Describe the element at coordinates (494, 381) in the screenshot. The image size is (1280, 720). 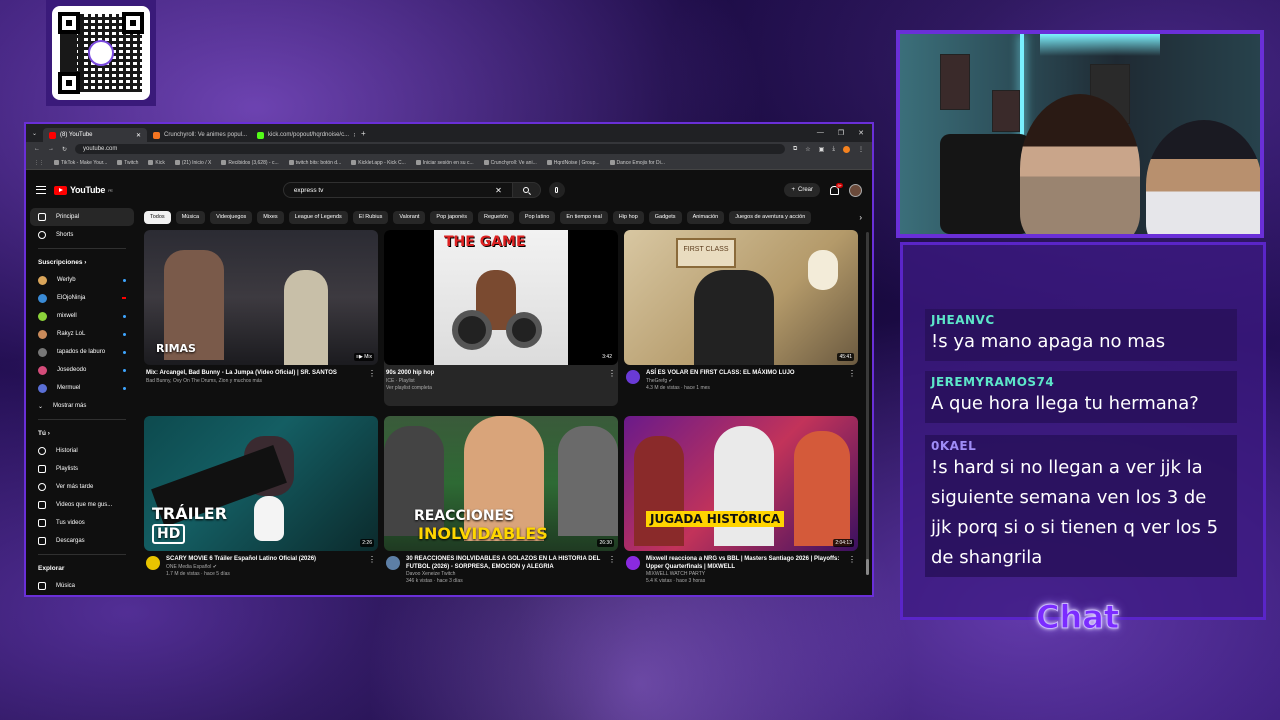
I see `video-channel: ICE · Playlist` at that location.